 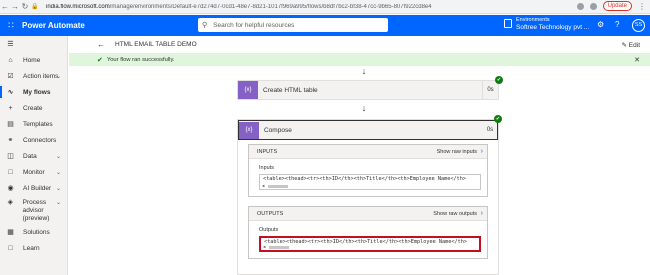 What do you see at coordinates (36, 218) in the screenshot?
I see `sidebar-item-sublabel: (preview)` at bounding box center [36, 218].